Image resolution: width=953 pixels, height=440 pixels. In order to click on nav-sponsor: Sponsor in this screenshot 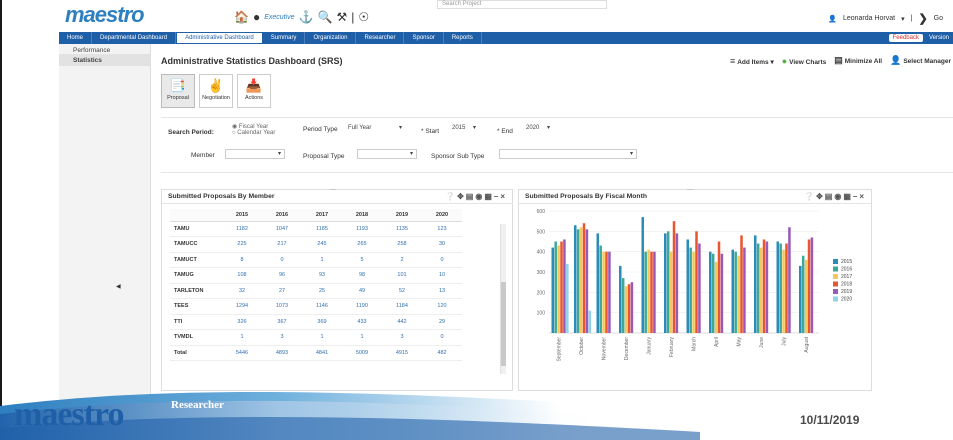, I will do `click(424, 38)`.